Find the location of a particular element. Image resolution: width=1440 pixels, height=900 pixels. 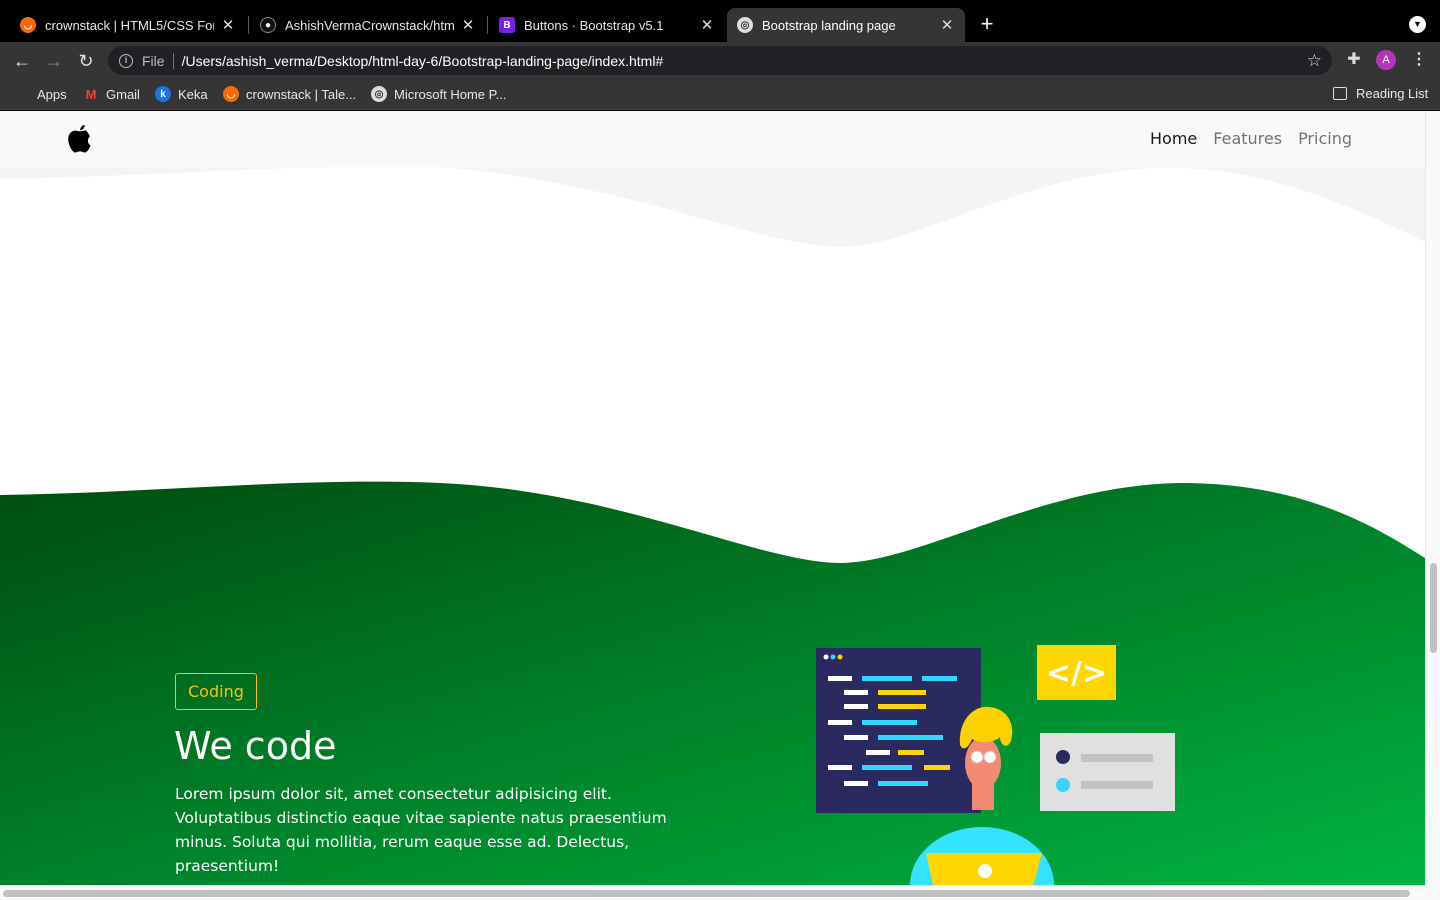

tab-search-icon: ▼ is located at coordinates (1417, 24).